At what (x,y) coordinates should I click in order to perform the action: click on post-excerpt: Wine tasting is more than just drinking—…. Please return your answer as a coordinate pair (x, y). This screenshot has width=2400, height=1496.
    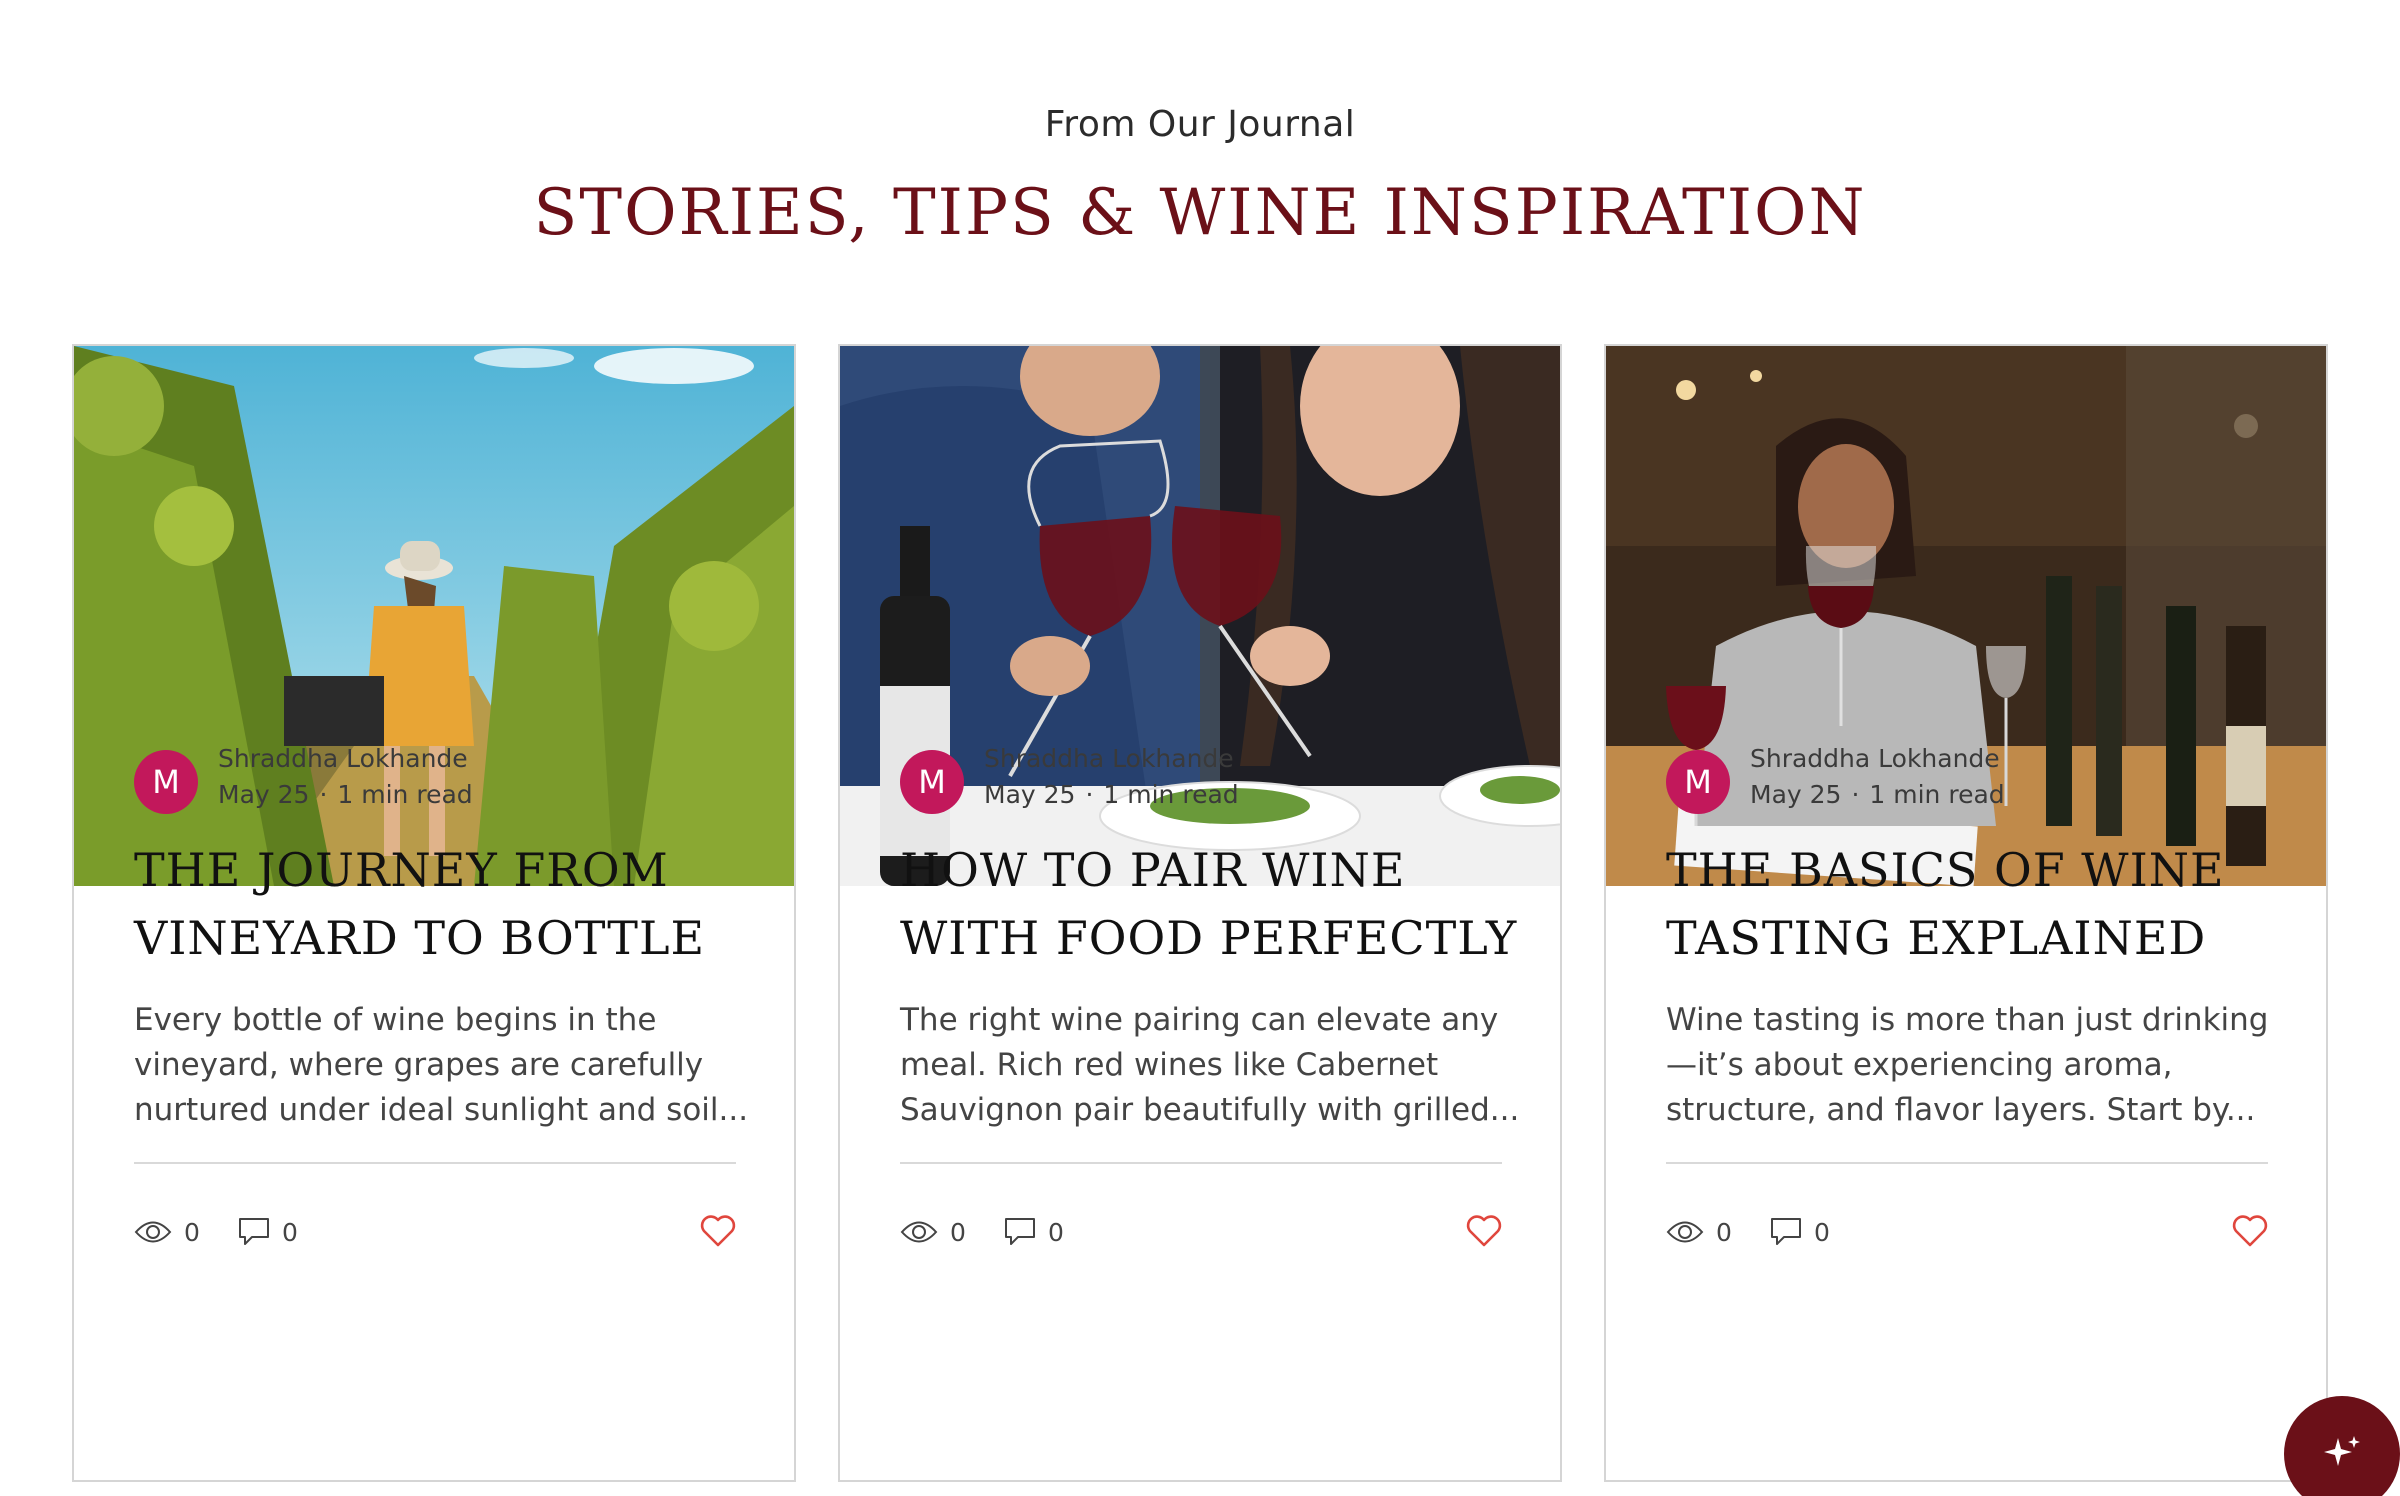
    Looking at the image, I should click on (1967, 1065).